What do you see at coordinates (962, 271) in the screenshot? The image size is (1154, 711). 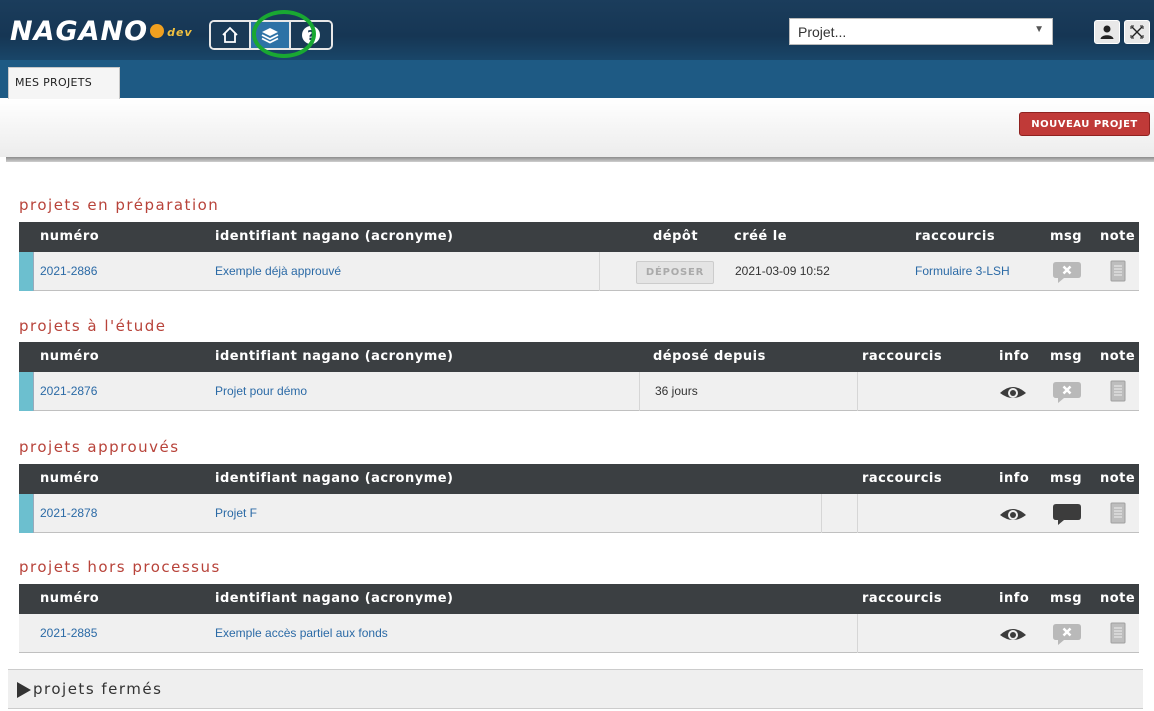 I see `shortcut-link: Formulaire 3-LSH` at bounding box center [962, 271].